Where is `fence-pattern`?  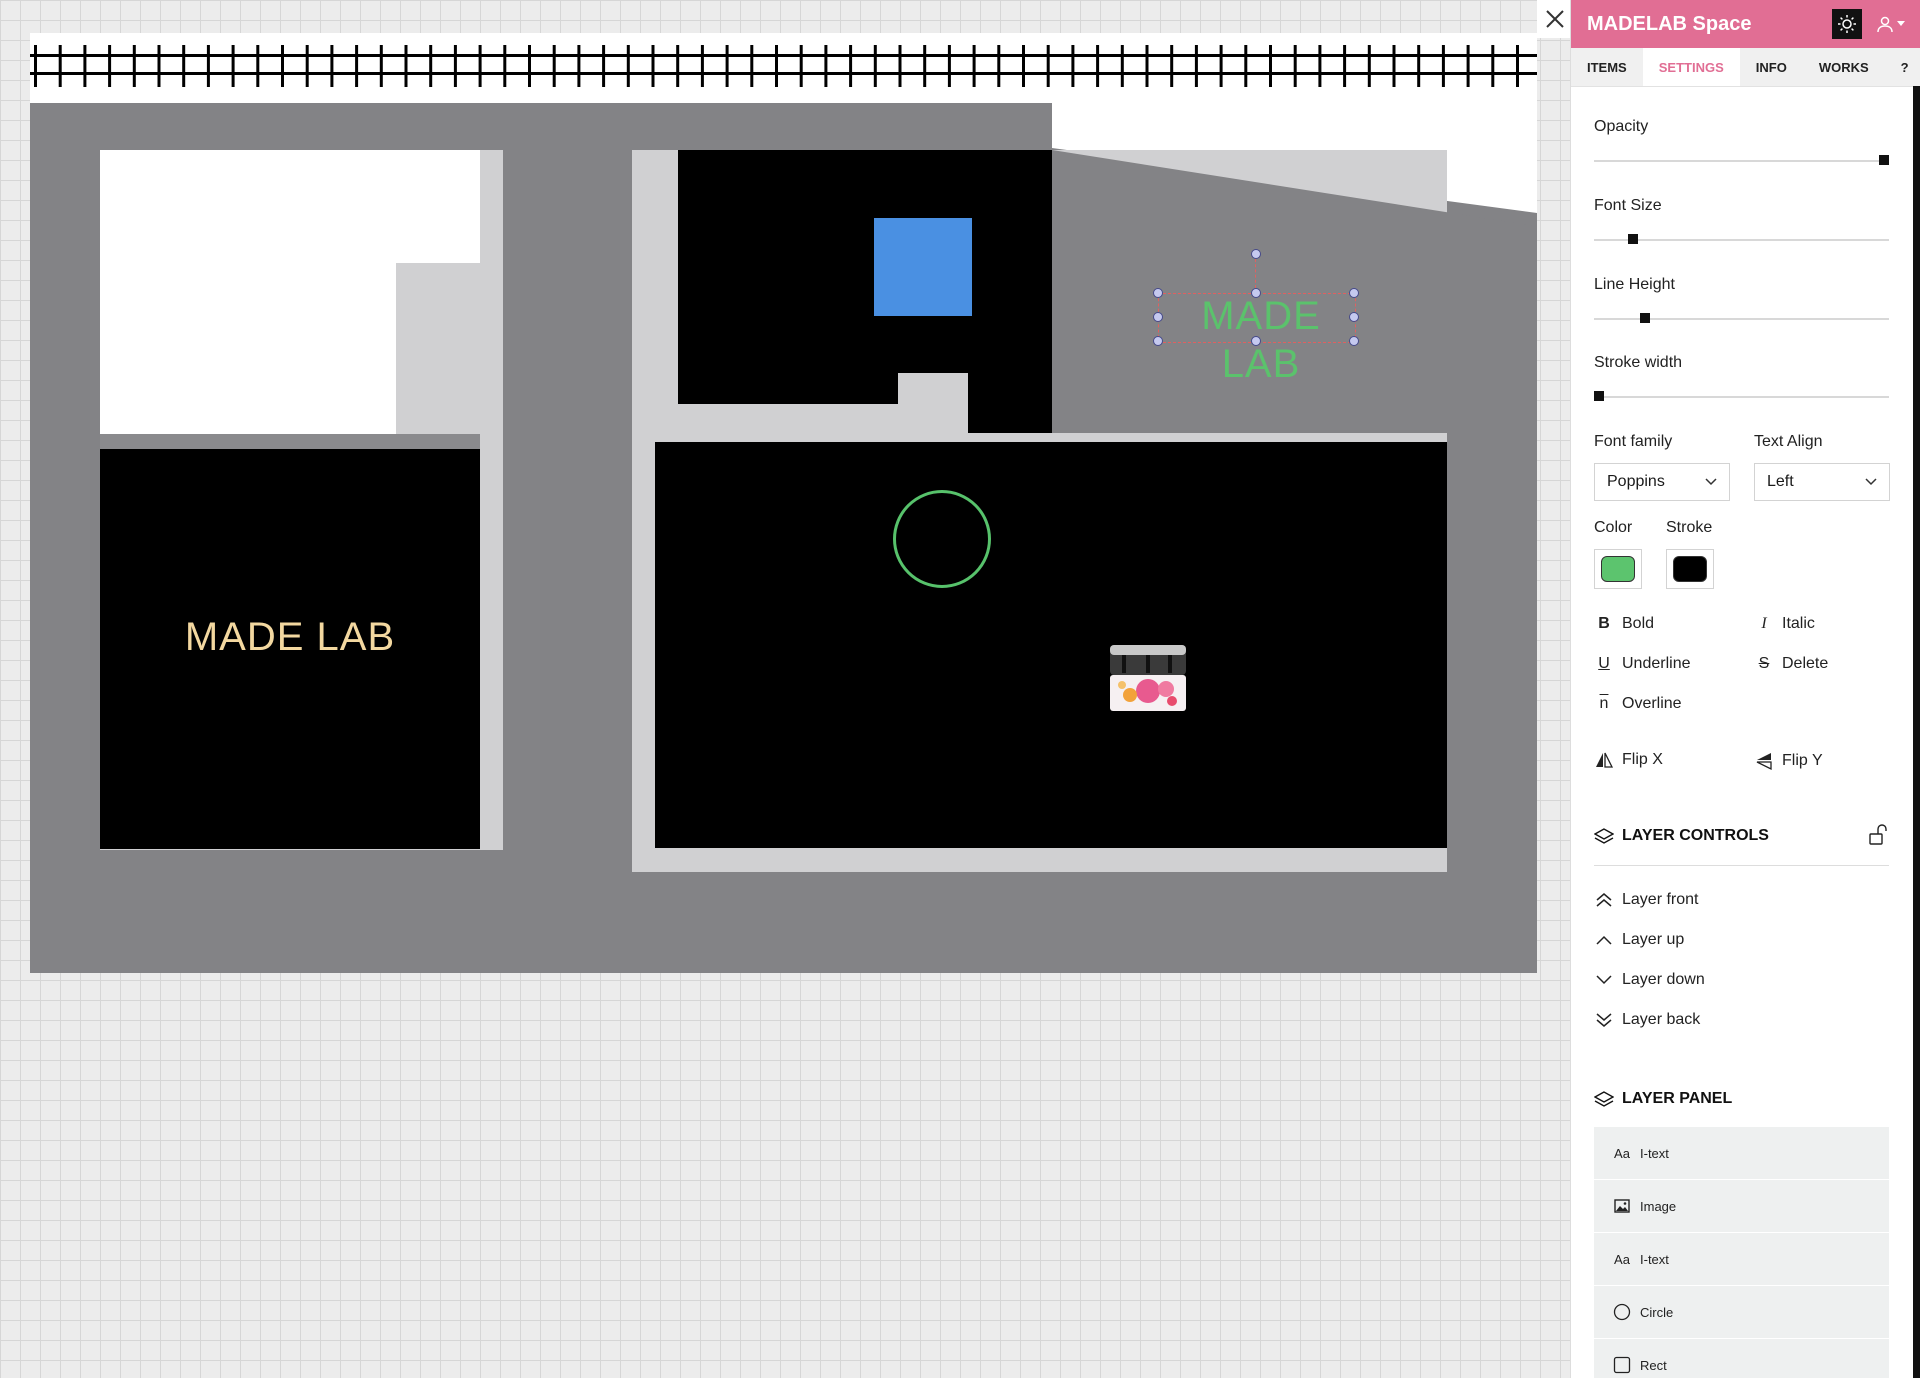 fence-pattern is located at coordinates (783, 66).